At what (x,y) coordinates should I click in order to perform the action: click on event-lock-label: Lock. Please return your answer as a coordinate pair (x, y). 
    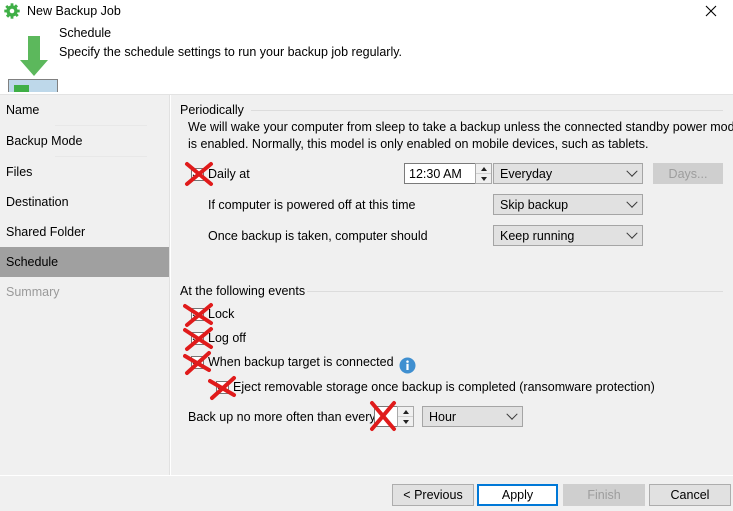
    Looking at the image, I should click on (221, 314).